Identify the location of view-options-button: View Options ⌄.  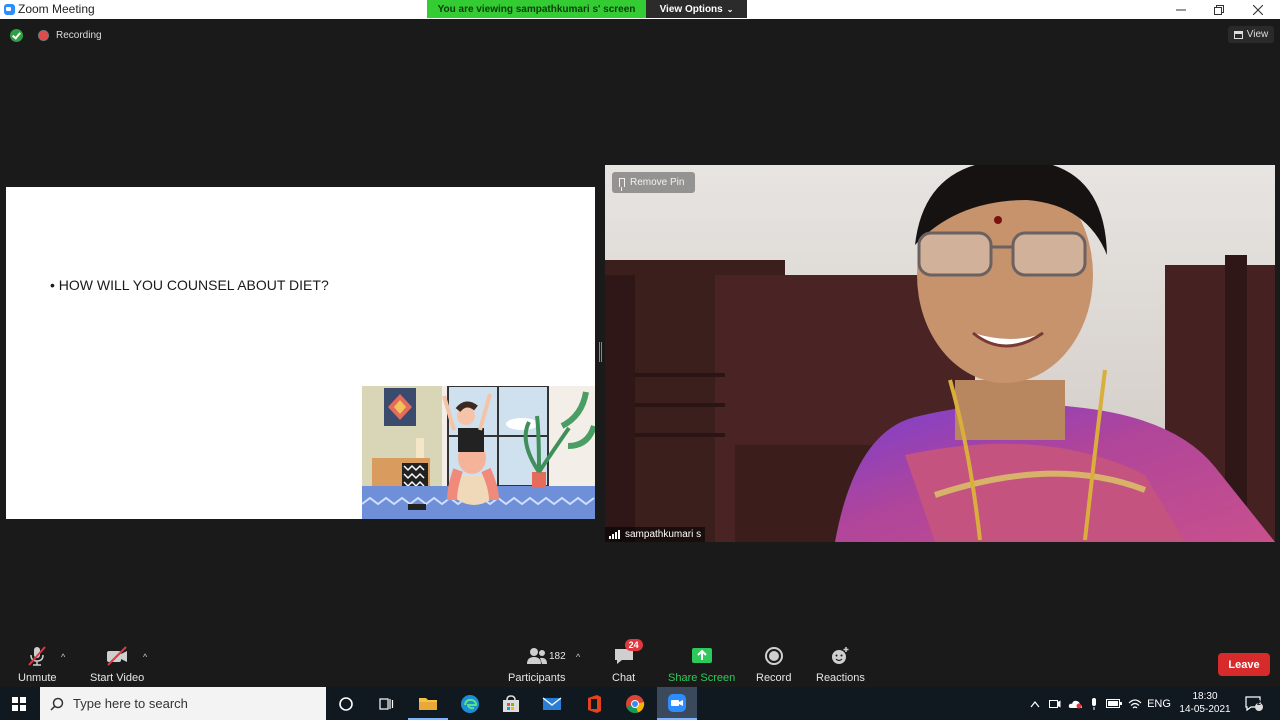
(696, 9).